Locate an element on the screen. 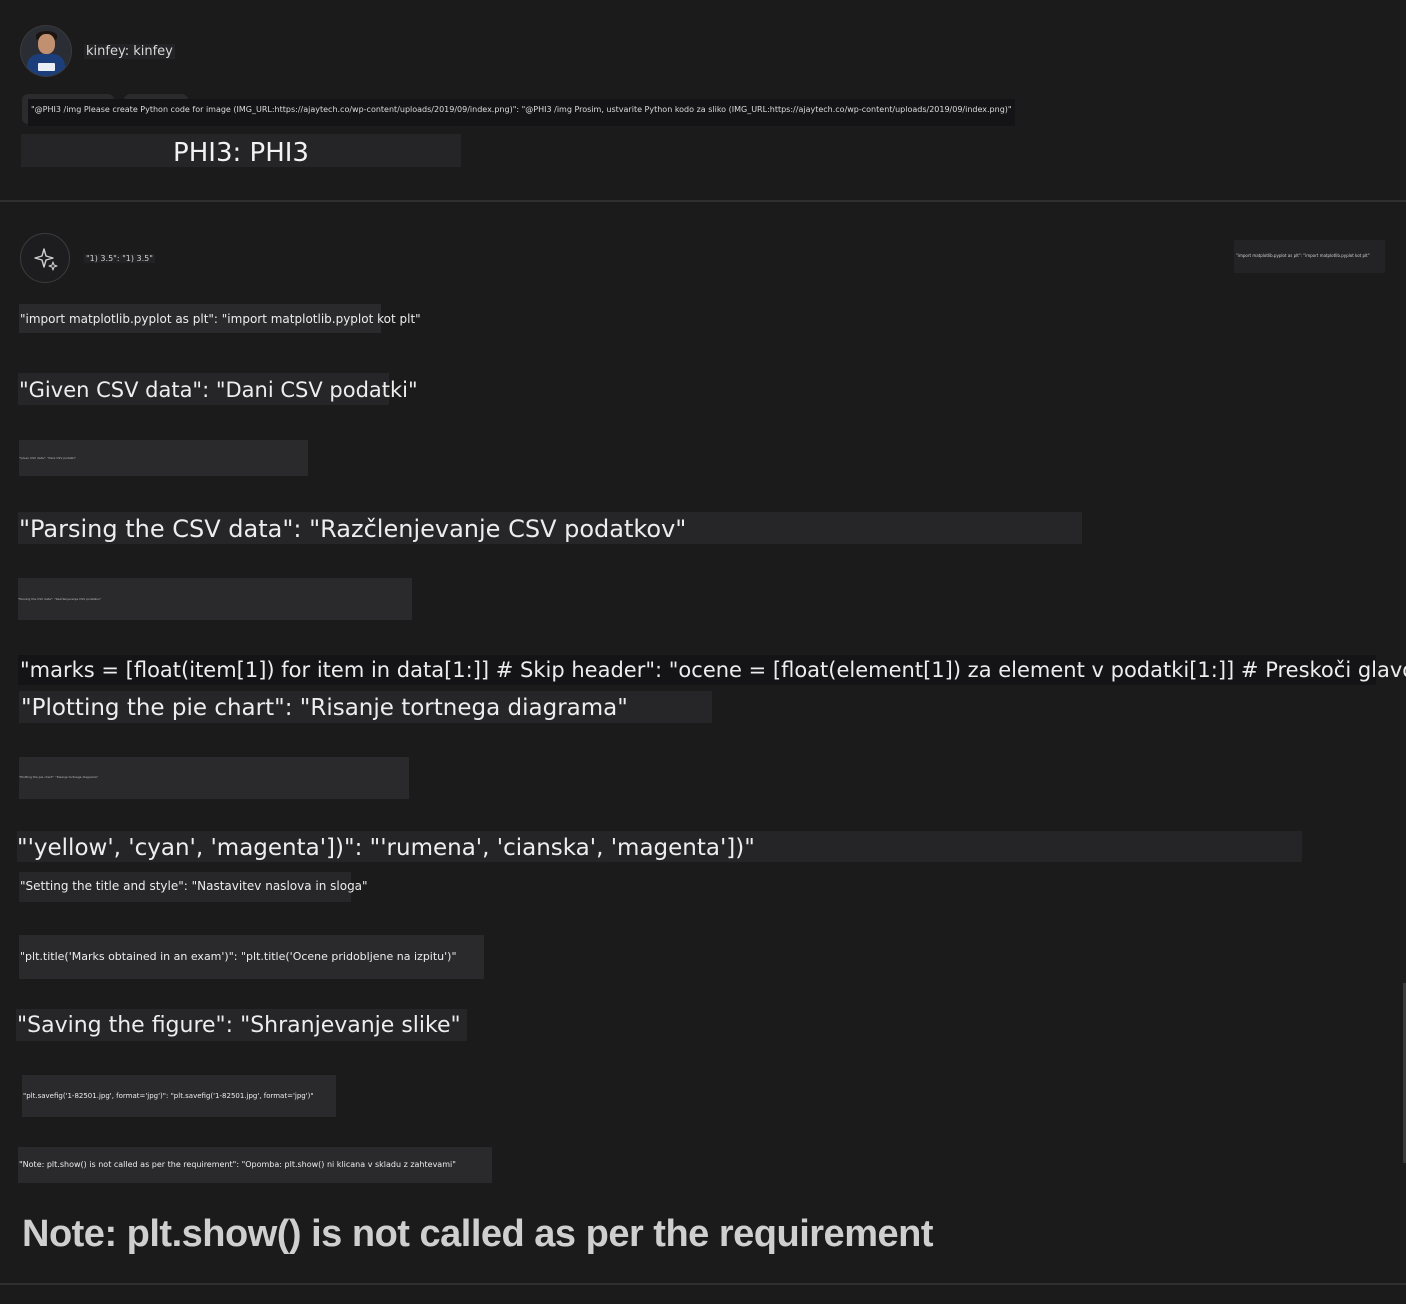 Image resolution: width=1406 pixels, height=1304 pixels. user-name: kinfey is located at coordinates (129, 51).